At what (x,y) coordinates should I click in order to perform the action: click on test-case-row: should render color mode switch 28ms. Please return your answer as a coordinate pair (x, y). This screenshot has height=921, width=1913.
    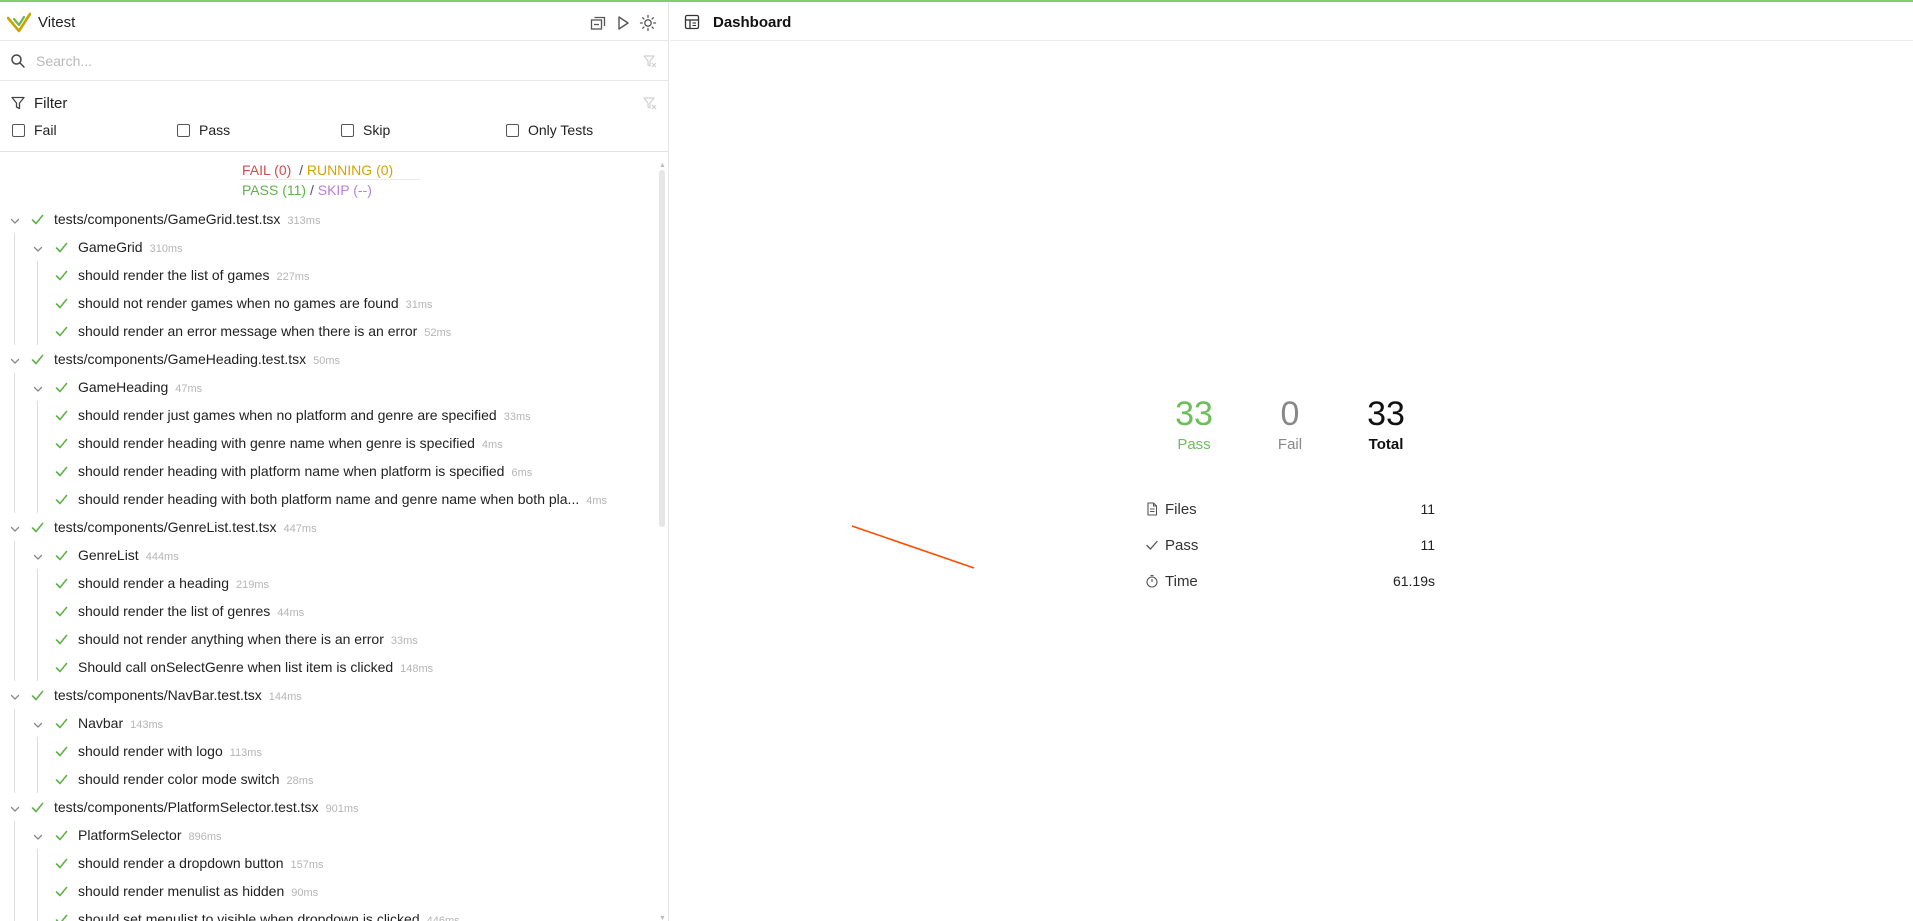
    Looking at the image, I should click on (330, 780).